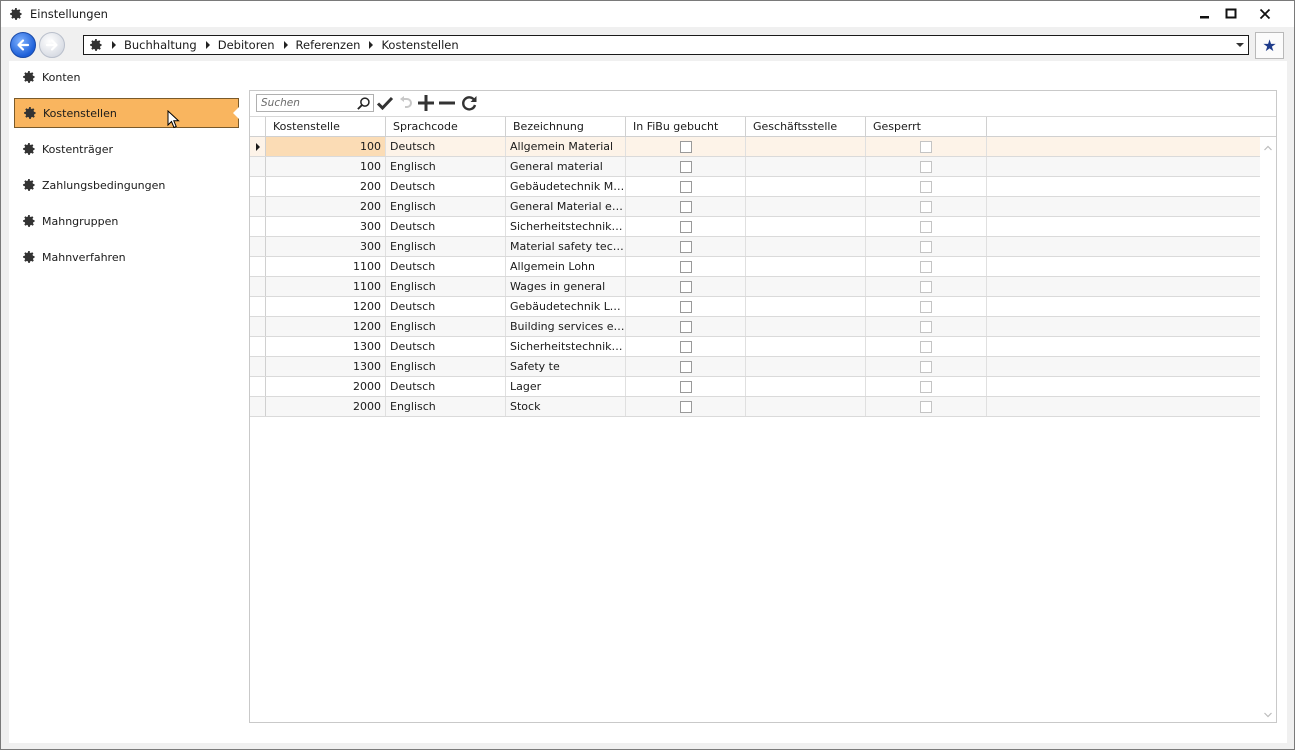 This screenshot has height=750, width=1295. What do you see at coordinates (566, 366) in the screenshot?
I see `cell-bezeichnung: Safety te` at bounding box center [566, 366].